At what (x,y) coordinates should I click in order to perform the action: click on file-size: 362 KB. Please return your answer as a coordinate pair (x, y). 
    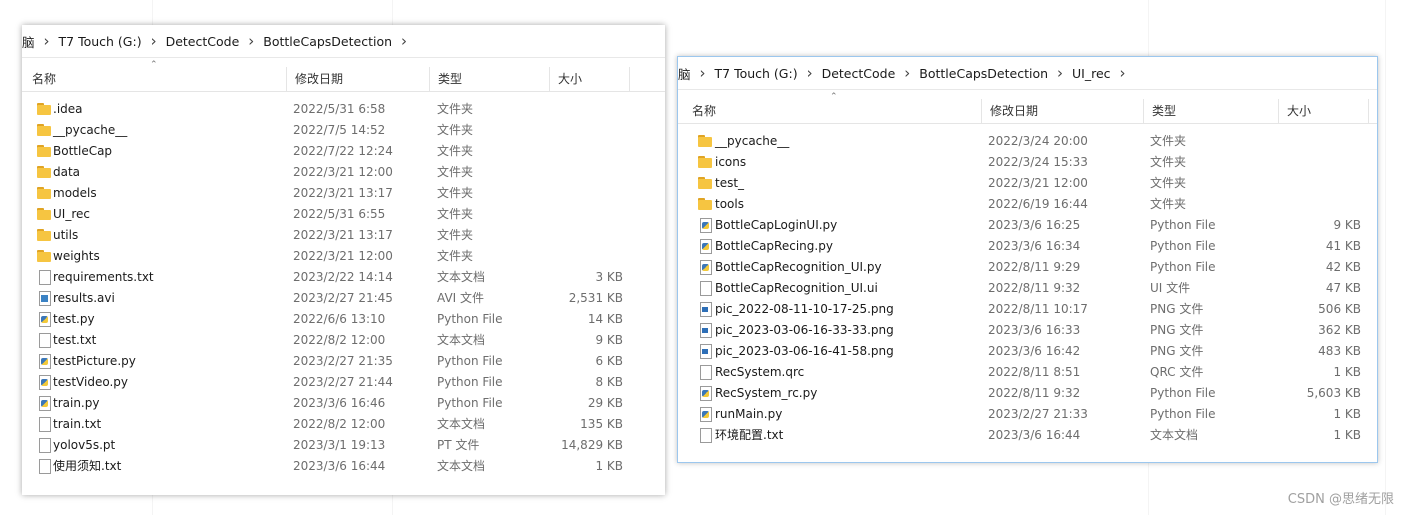
    Looking at the image, I should click on (1339, 330).